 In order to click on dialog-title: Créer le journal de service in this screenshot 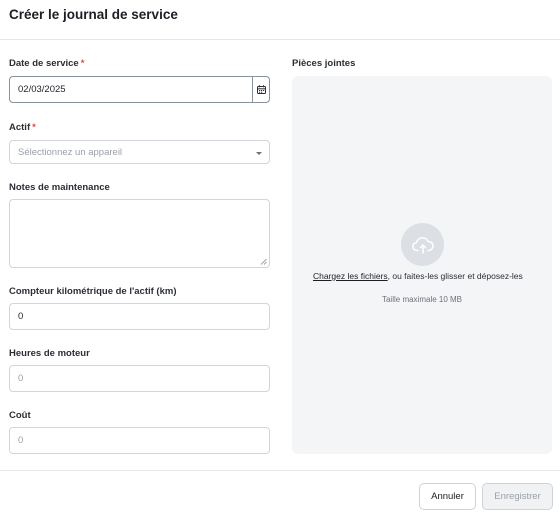, I will do `click(93, 14)`.